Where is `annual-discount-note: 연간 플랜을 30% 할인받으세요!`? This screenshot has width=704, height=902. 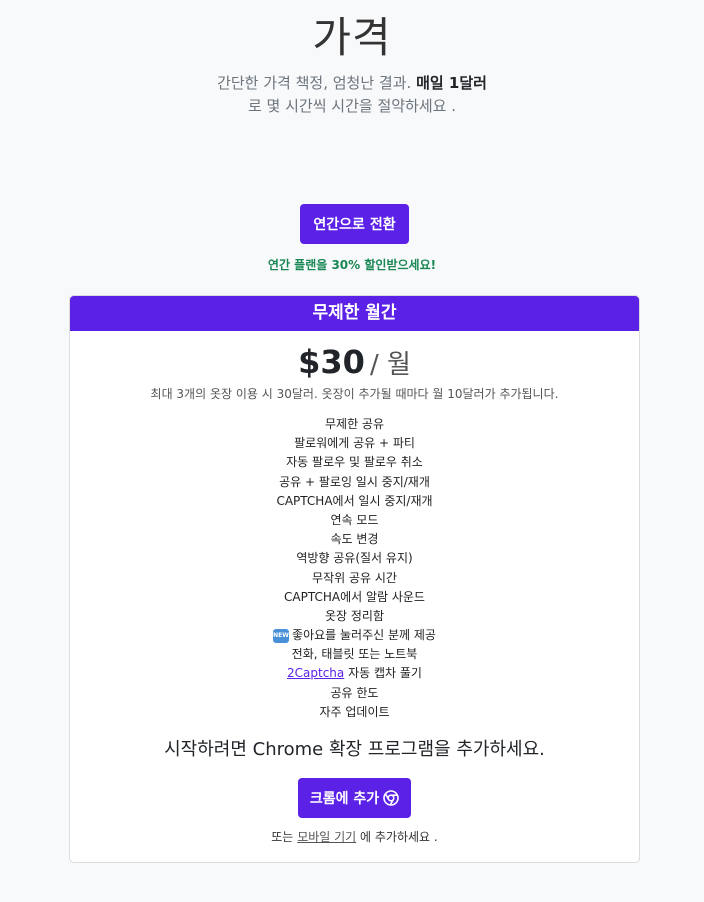
annual-discount-note: 연간 플랜을 30% 할인받으세요! is located at coordinates (352, 265).